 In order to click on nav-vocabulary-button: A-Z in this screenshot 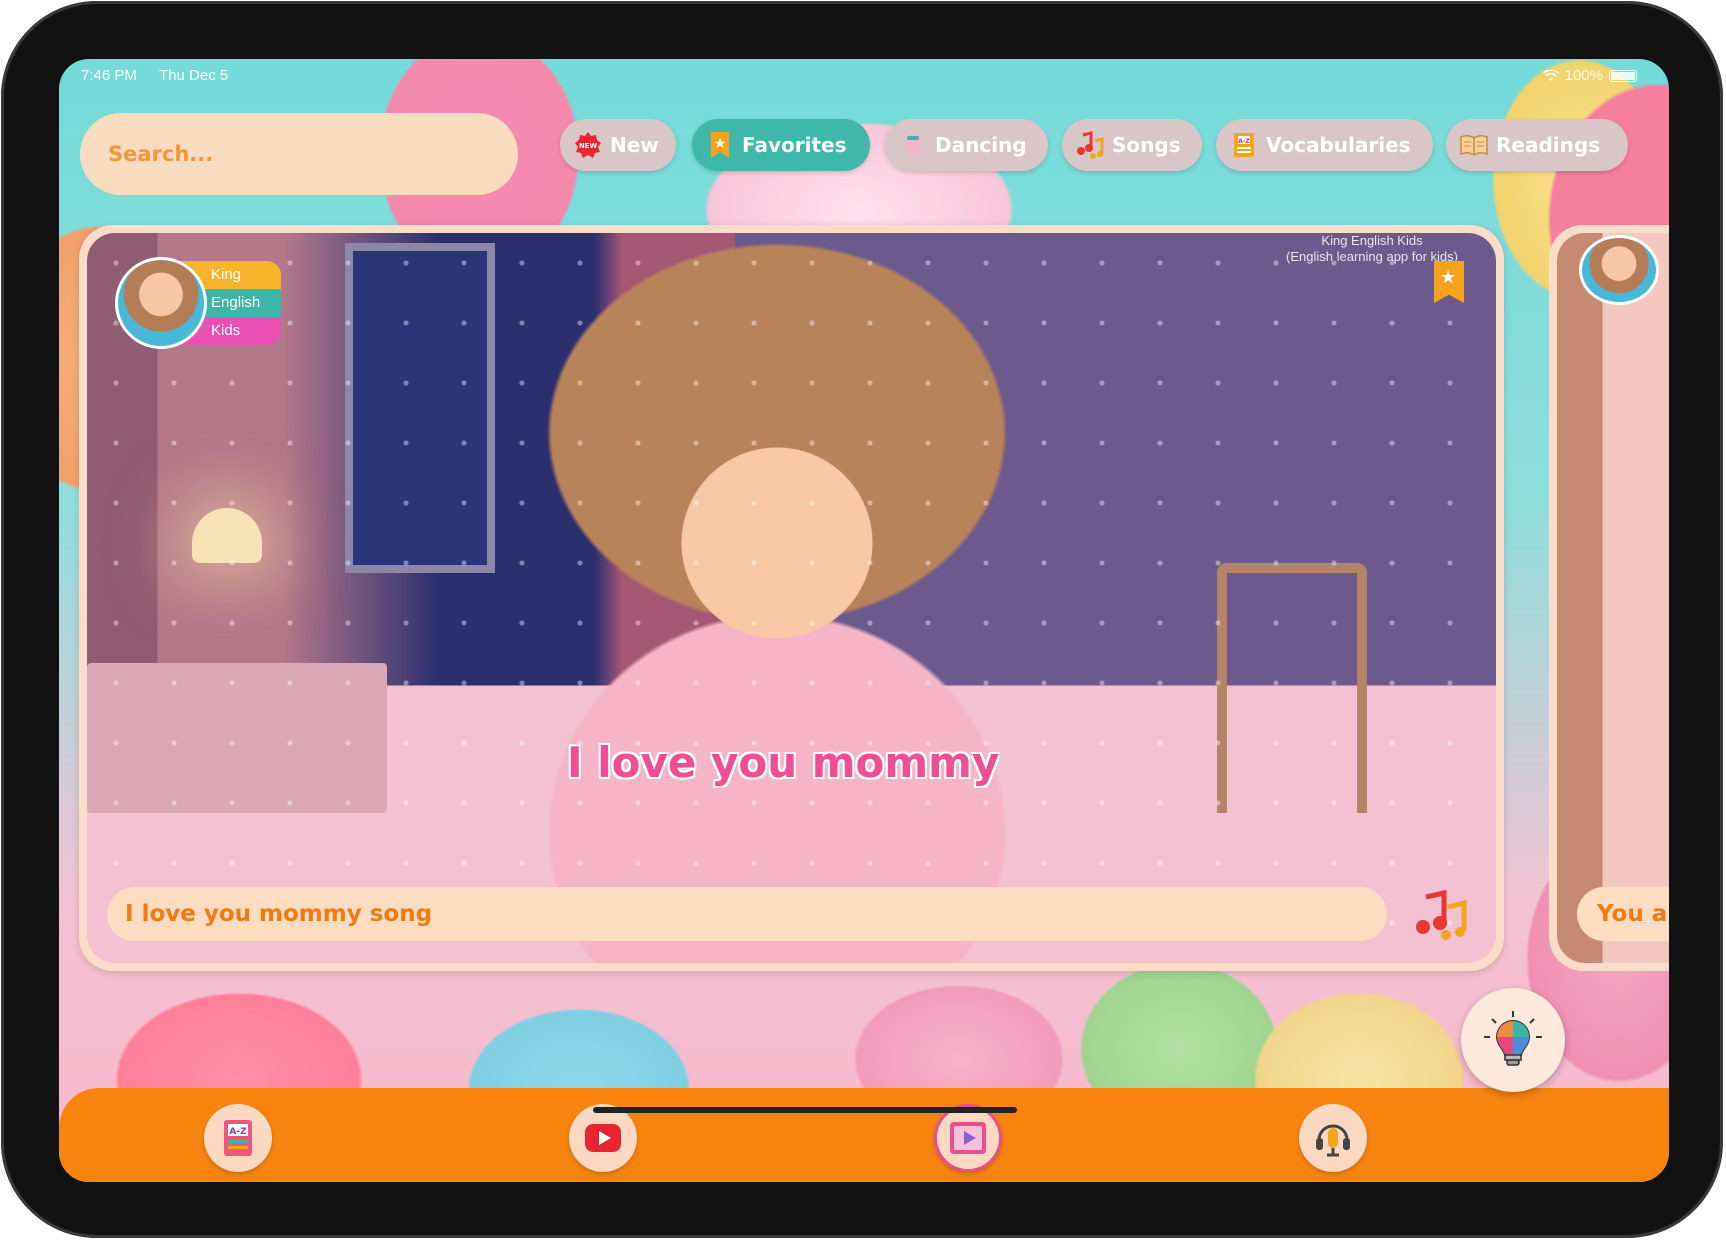, I will do `click(238, 1138)`.